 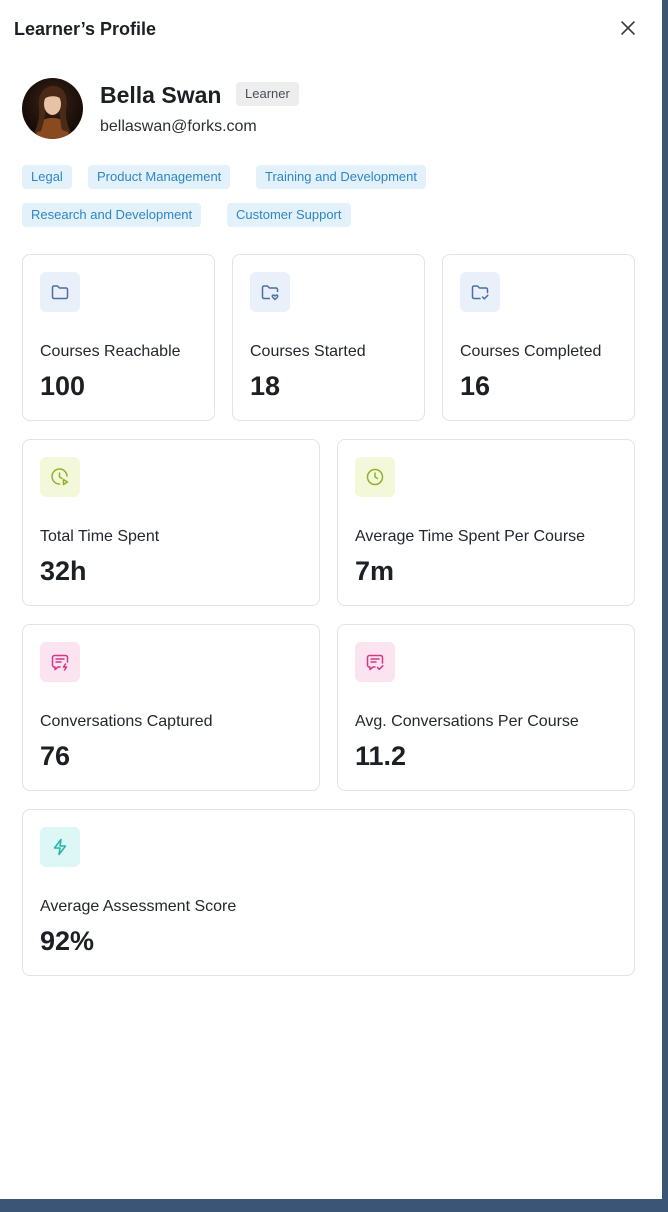 What do you see at coordinates (381, 756) in the screenshot?
I see `stat-value: 11.2` at bounding box center [381, 756].